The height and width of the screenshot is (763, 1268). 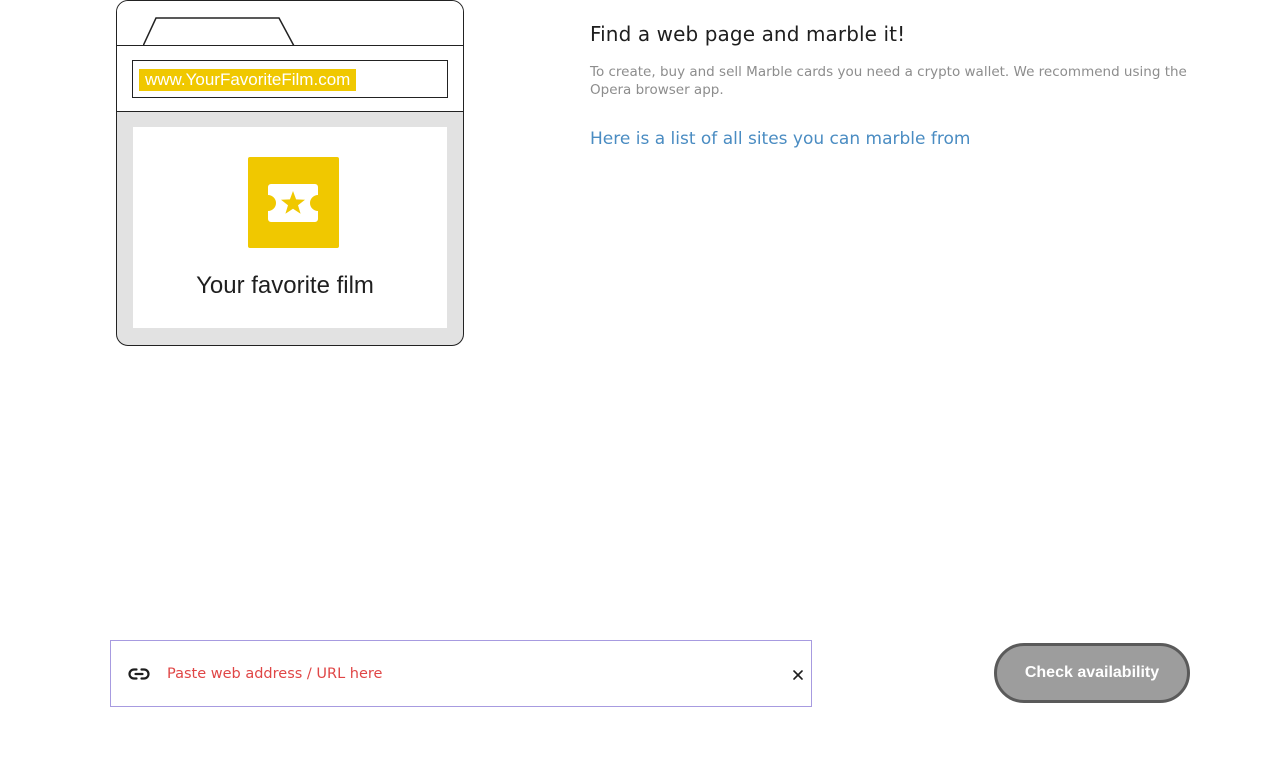 I want to click on browser-tab-icon, so click(x=219, y=31).